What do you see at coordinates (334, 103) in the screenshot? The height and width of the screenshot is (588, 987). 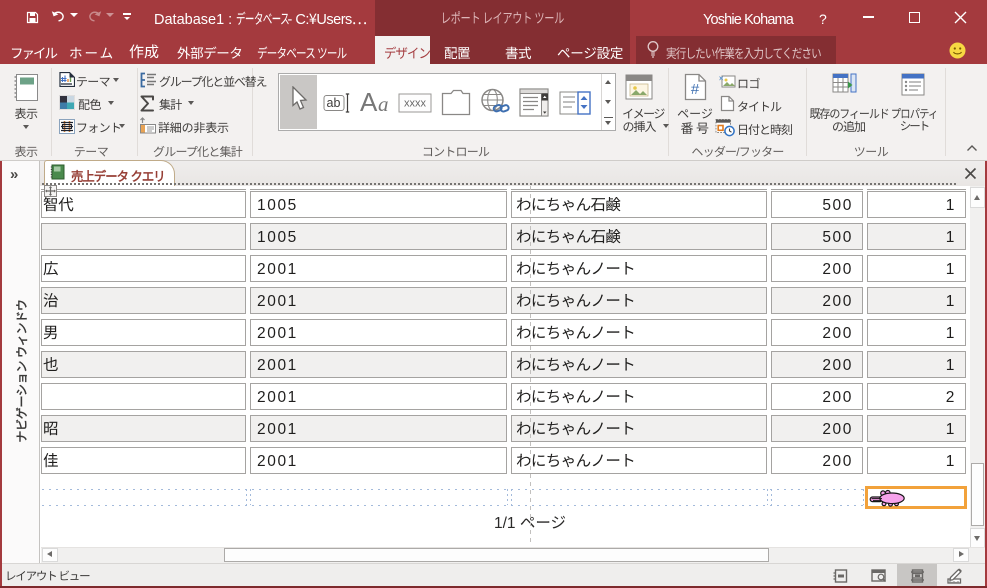 I see `svg-text: ab` at bounding box center [334, 103].